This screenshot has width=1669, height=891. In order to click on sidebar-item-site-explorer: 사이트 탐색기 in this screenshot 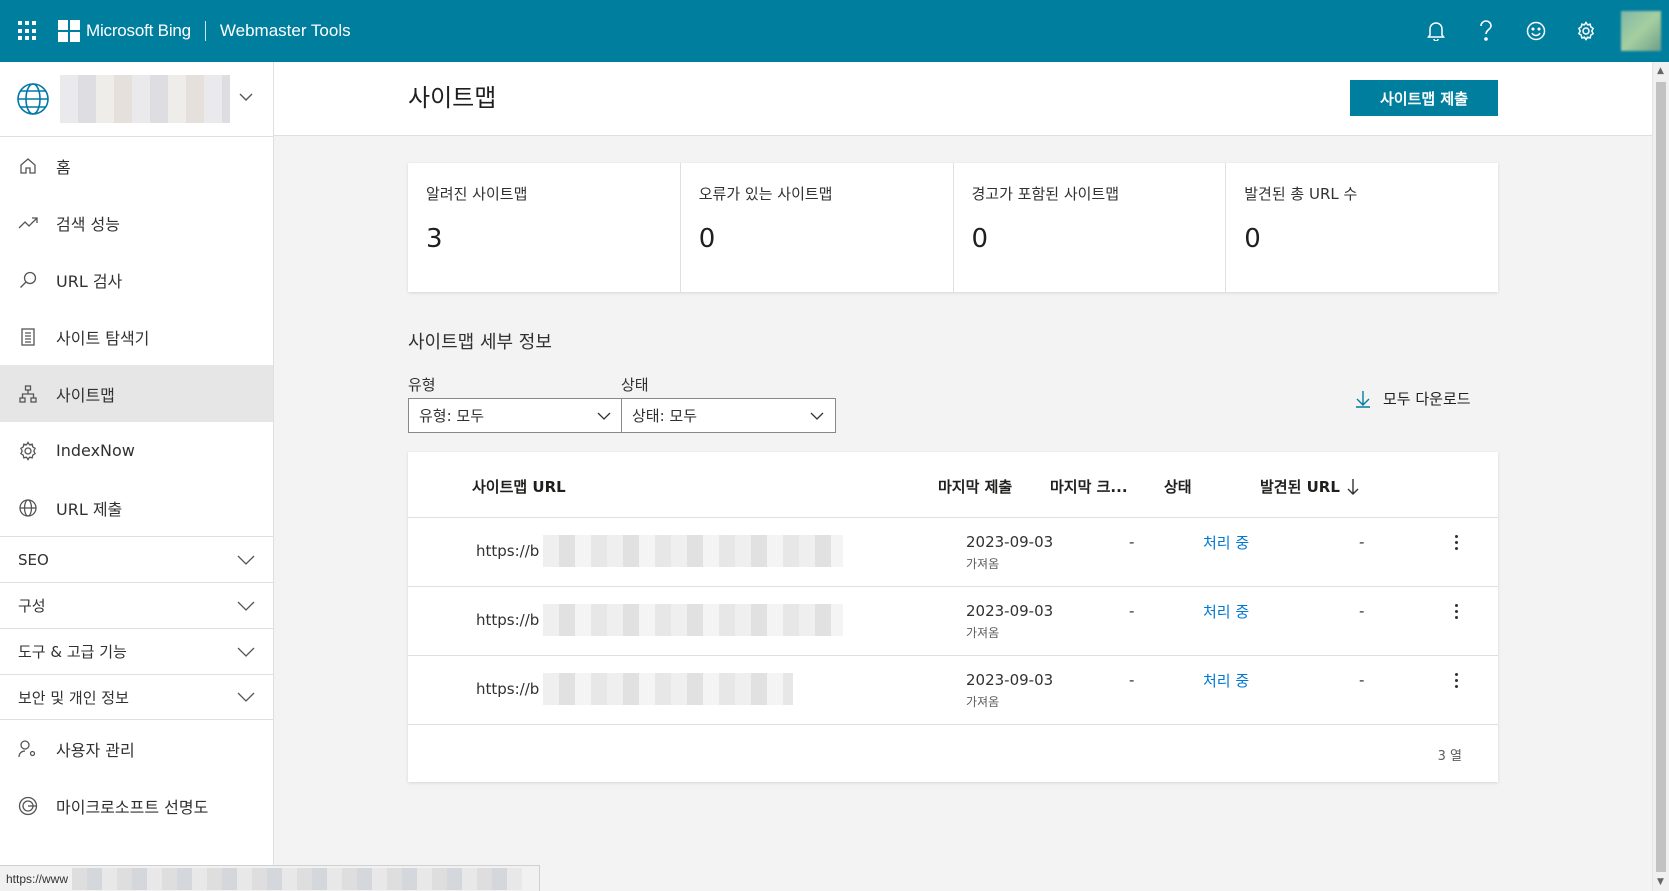, I will do `click(136, 336)`.